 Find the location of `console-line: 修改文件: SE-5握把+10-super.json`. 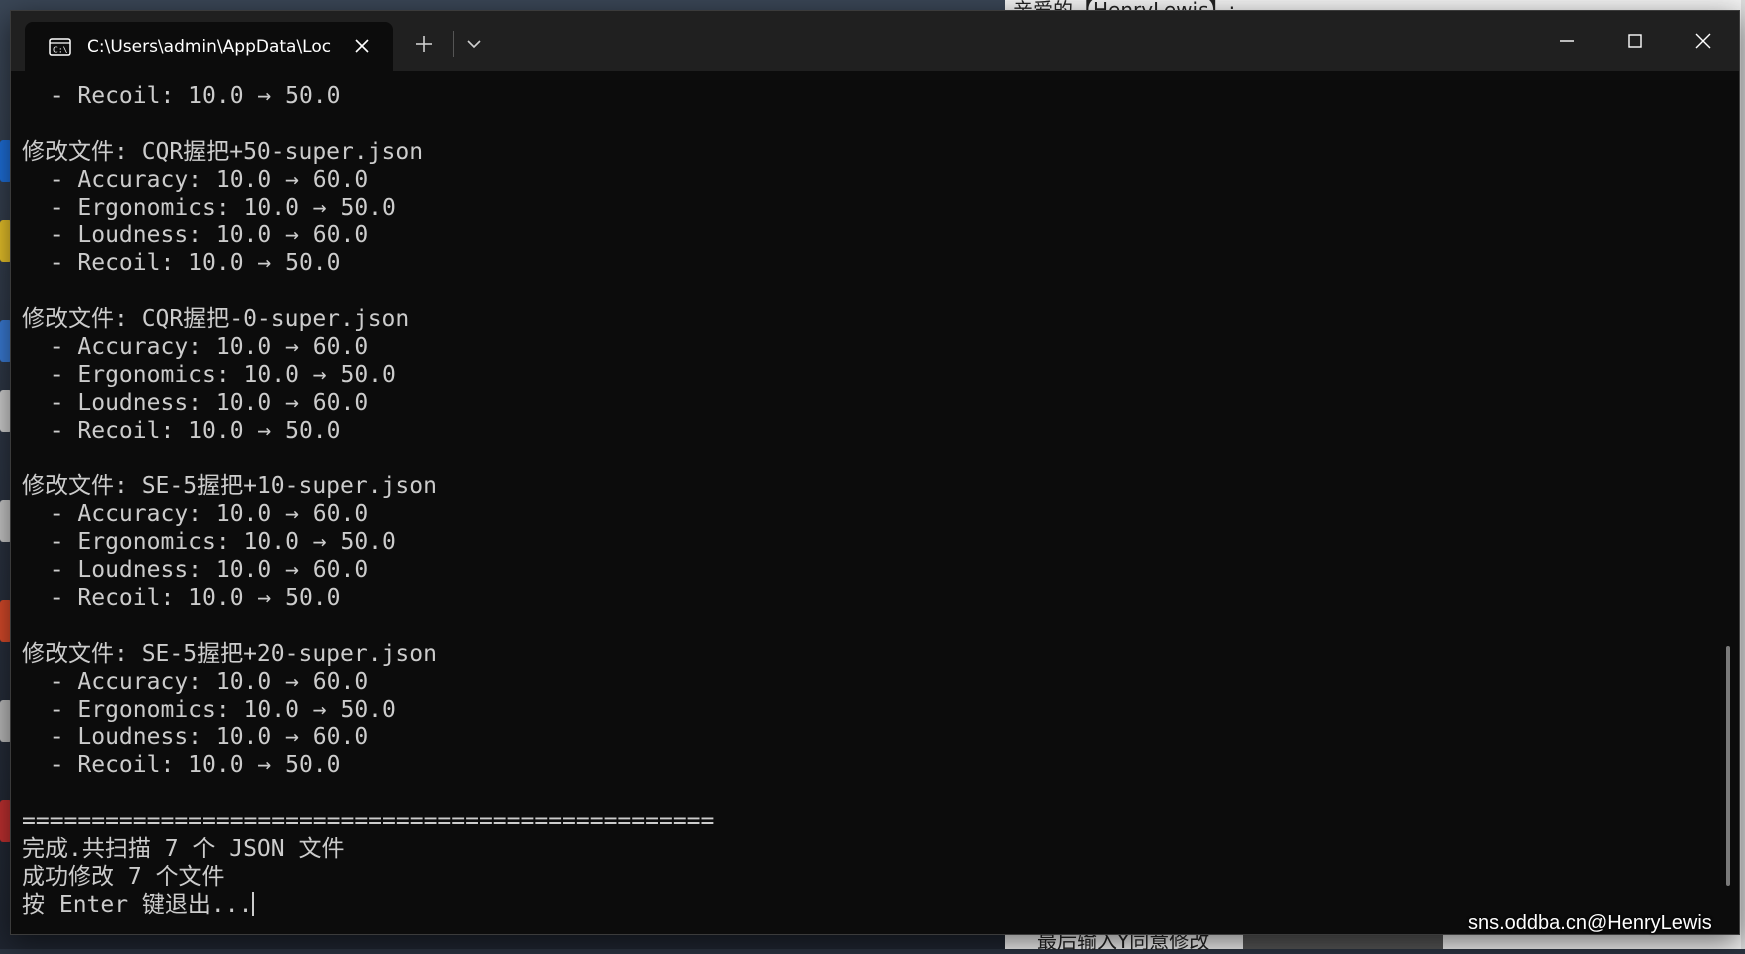

console-line: 修改文件: SE-5握把+10-super.json is located at coordinates (229, 486).